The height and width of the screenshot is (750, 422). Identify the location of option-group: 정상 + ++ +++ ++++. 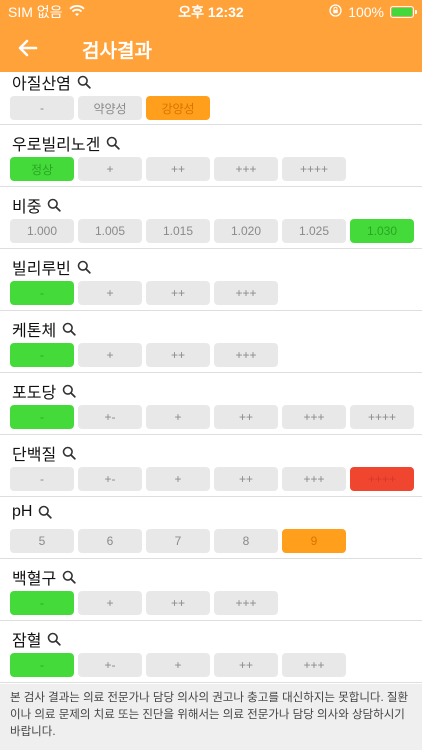
(178, 169).